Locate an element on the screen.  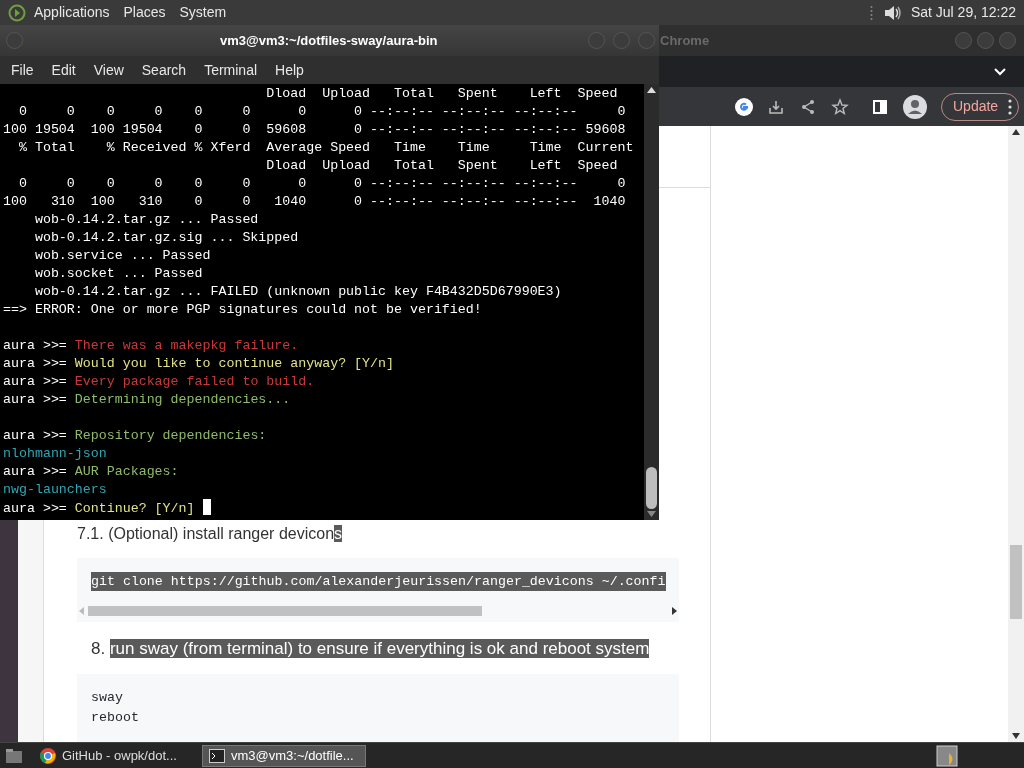
terminal-line: aura >>= There was a makepkg failure. is located at coordinates (151, 346).